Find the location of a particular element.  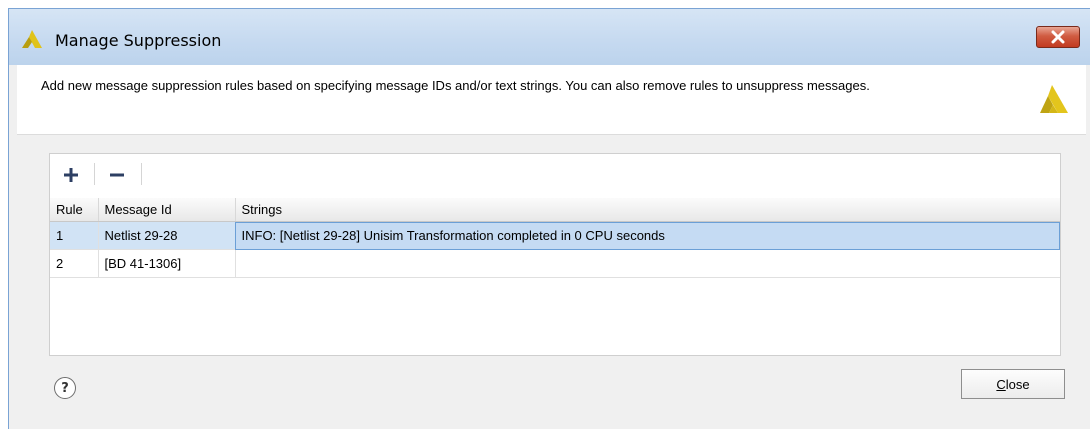

title-bar: Manage Suppression is located at coordinates (549, 37).